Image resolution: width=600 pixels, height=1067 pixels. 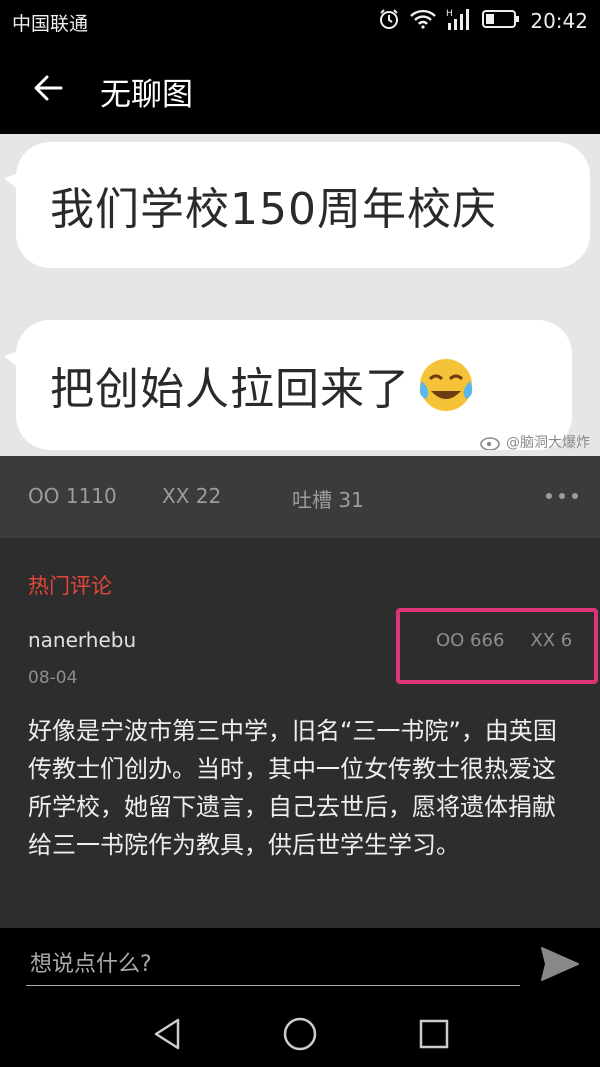 What do you see at coordinates (490, 443) in the screenshot?
I see `weibo-icon` at bounding box center [490, 443].